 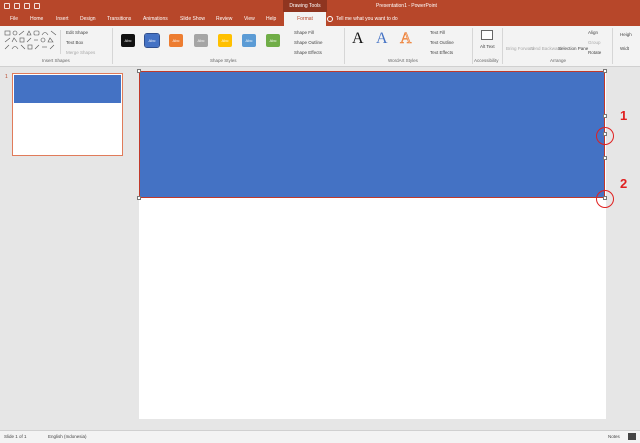 What do you see at coordinates (304, 32) in the screenshot?
I see `shape-fill-button: Shape Fill` at bounding box center [304, 32].